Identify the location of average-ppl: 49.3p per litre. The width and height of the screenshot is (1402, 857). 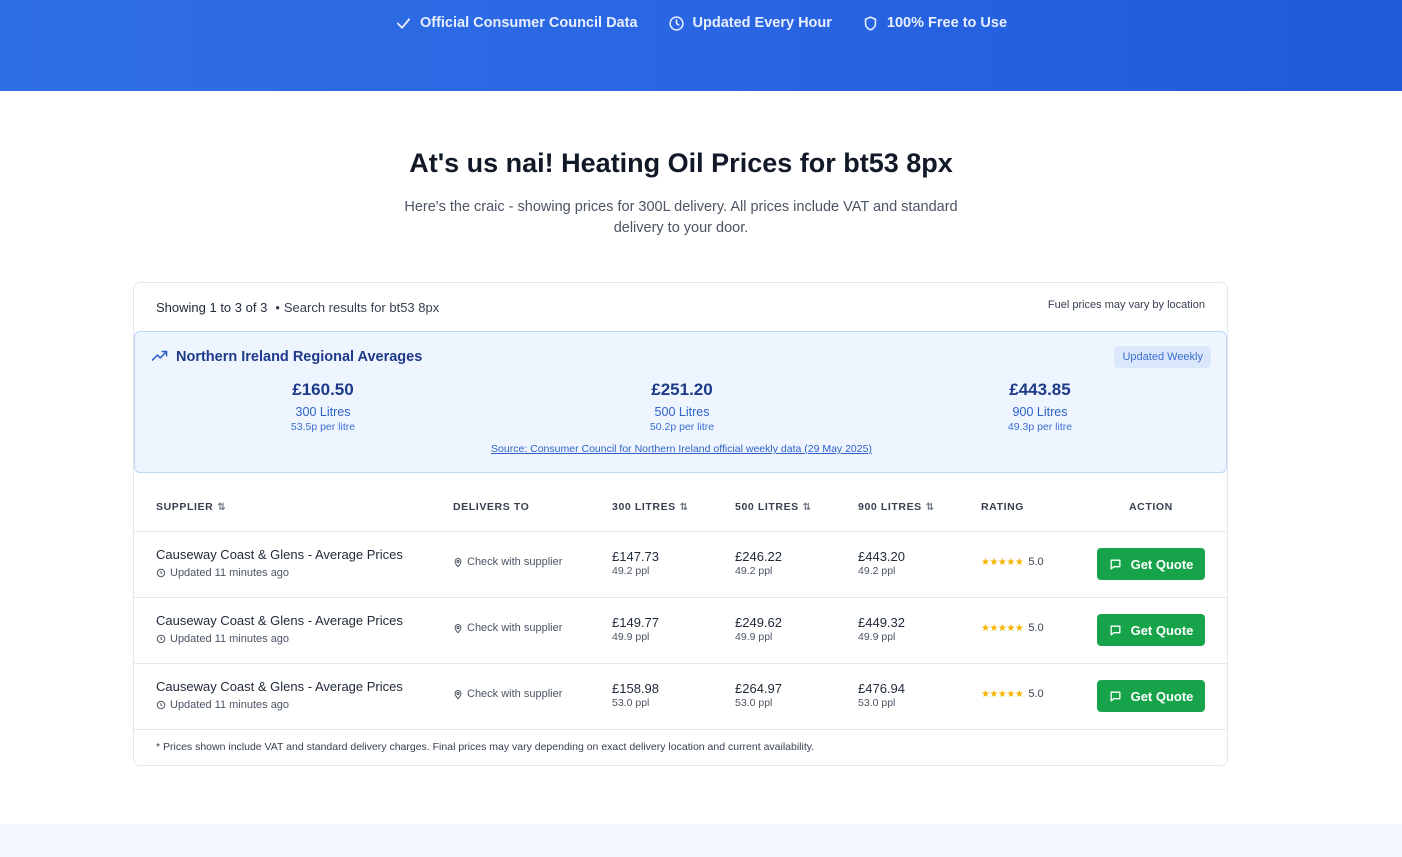
(1040, 427).